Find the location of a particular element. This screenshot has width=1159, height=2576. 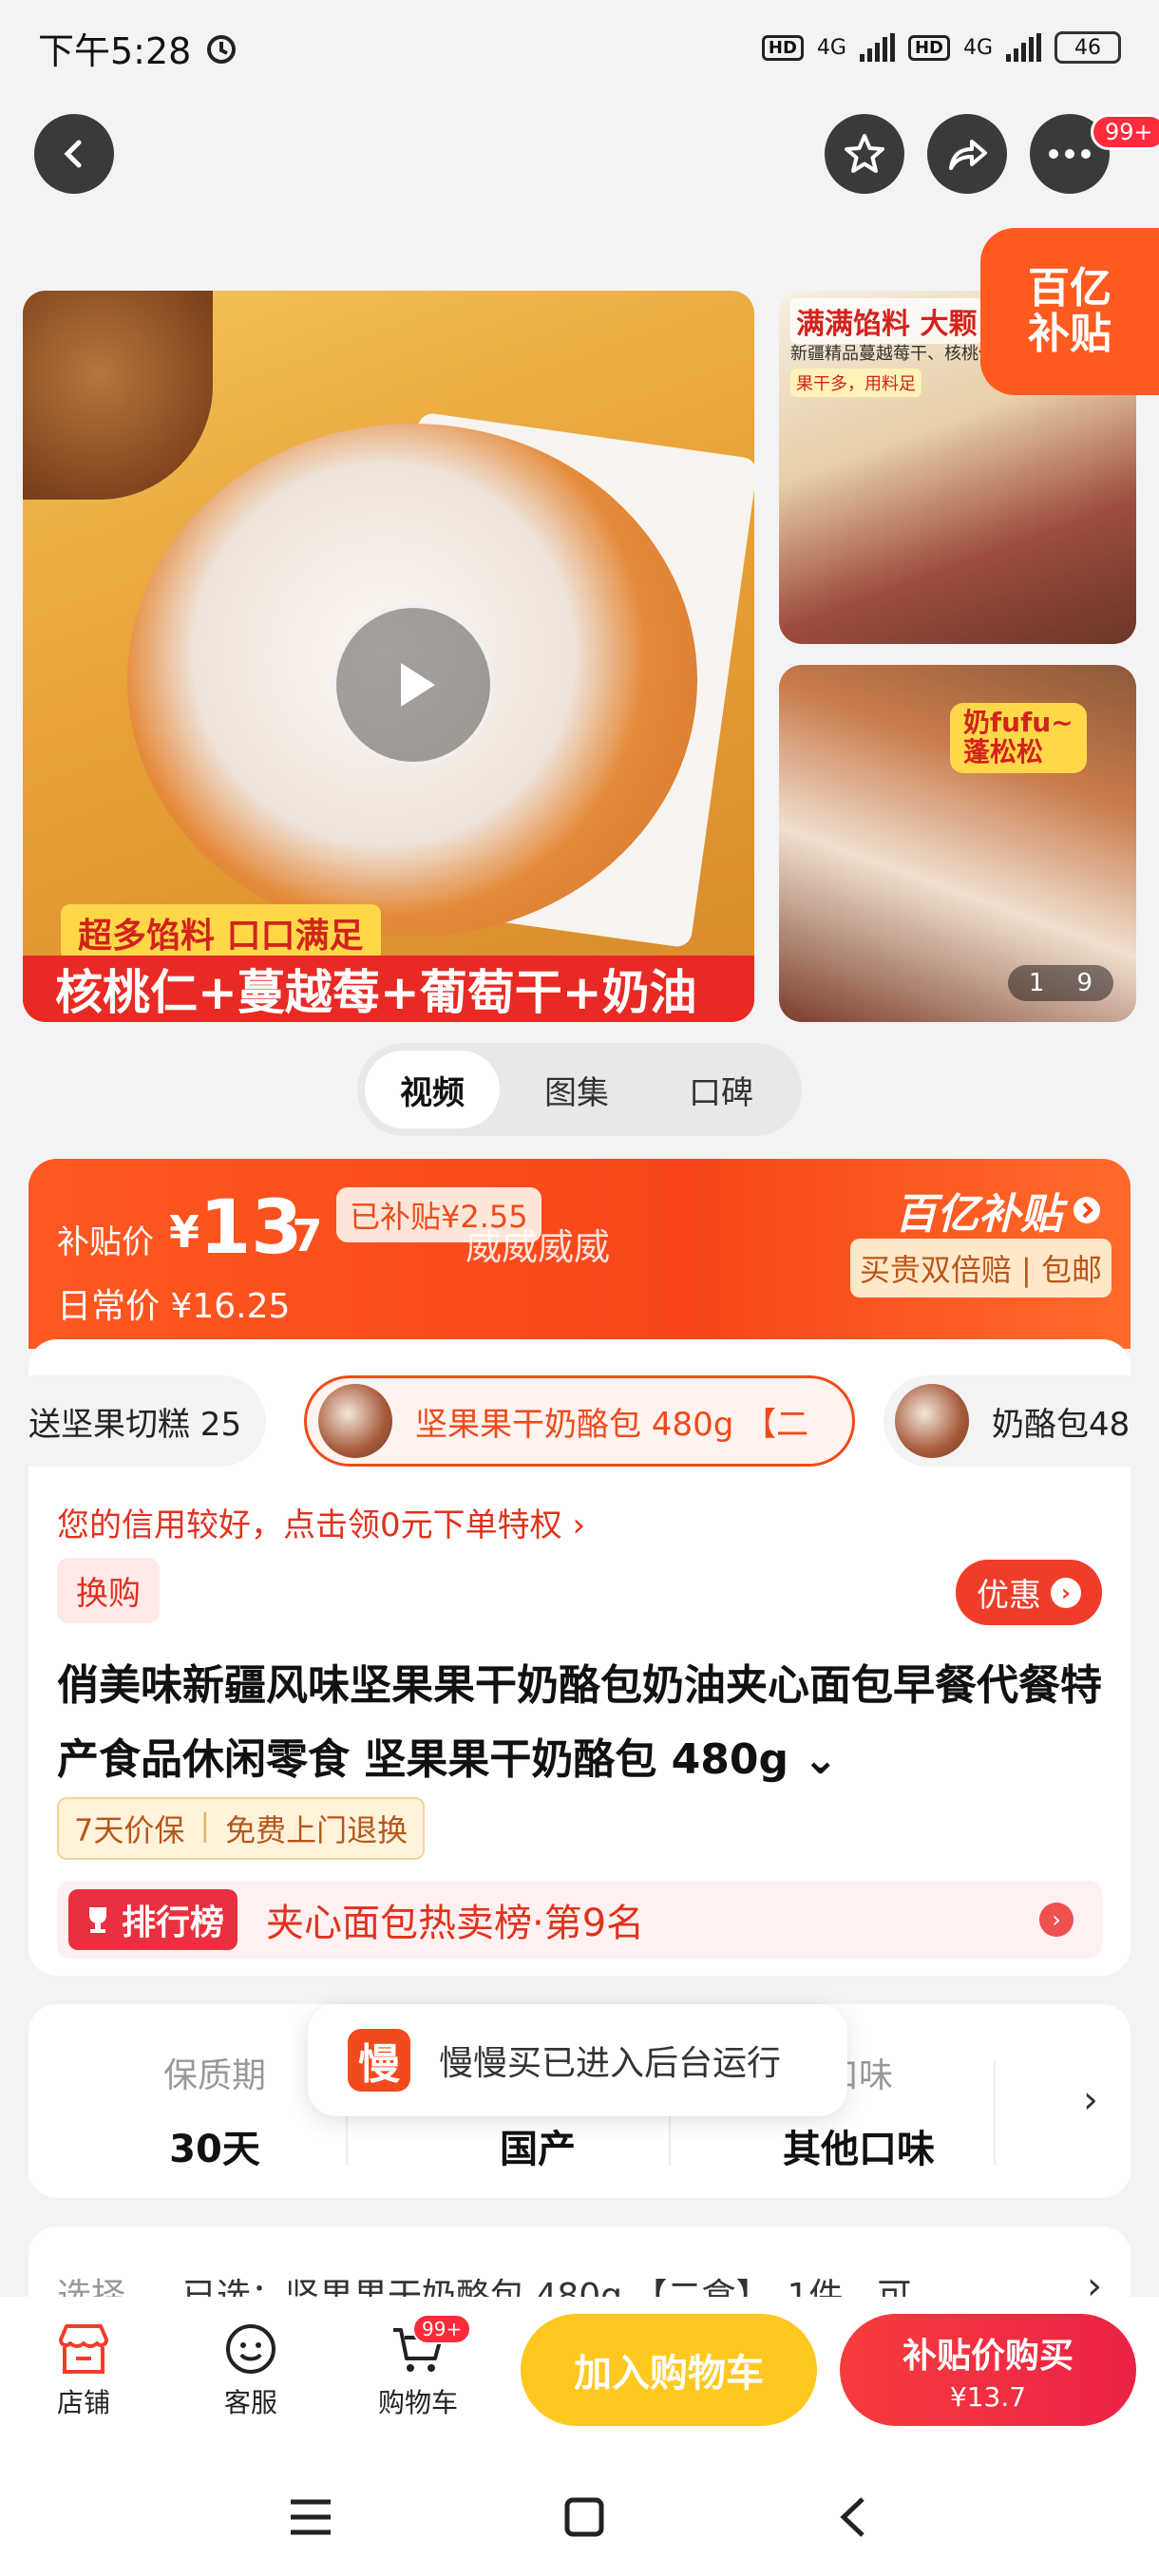

battery-indicator: 46 is located at coordinates (1087, 47).